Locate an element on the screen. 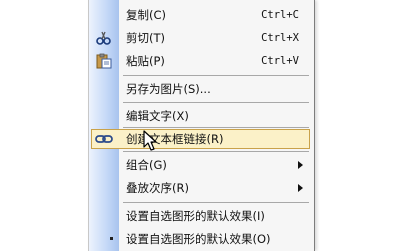 The width and height of the screenshot is (400, 251). menu-item-group: 组合(G) is located at coordinates (201, 165).